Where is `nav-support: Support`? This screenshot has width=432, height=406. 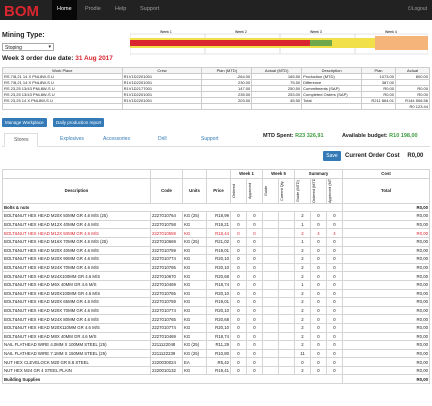 nav-support: Support is located at coordinates (149, 9).